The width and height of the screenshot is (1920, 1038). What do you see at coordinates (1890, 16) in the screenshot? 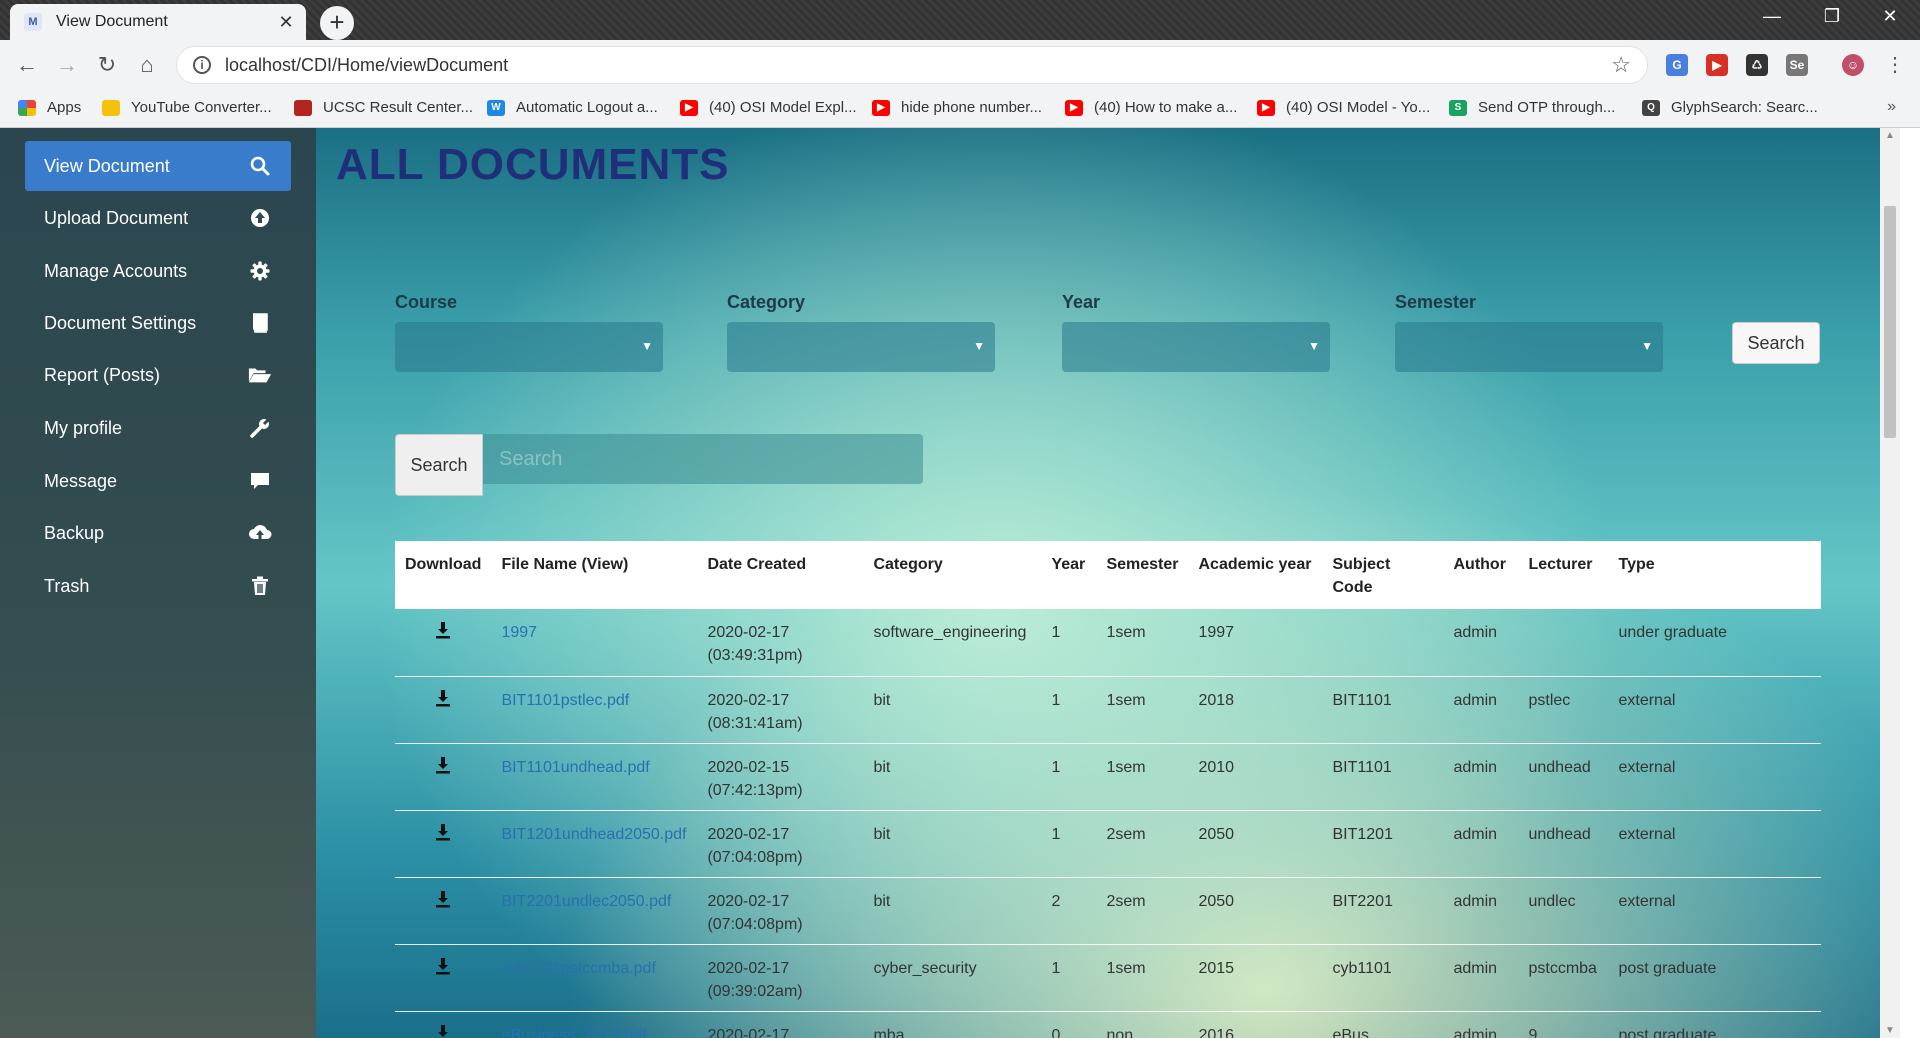
I see `close-window-icon: ✕` at bounding box center [1890, 16].